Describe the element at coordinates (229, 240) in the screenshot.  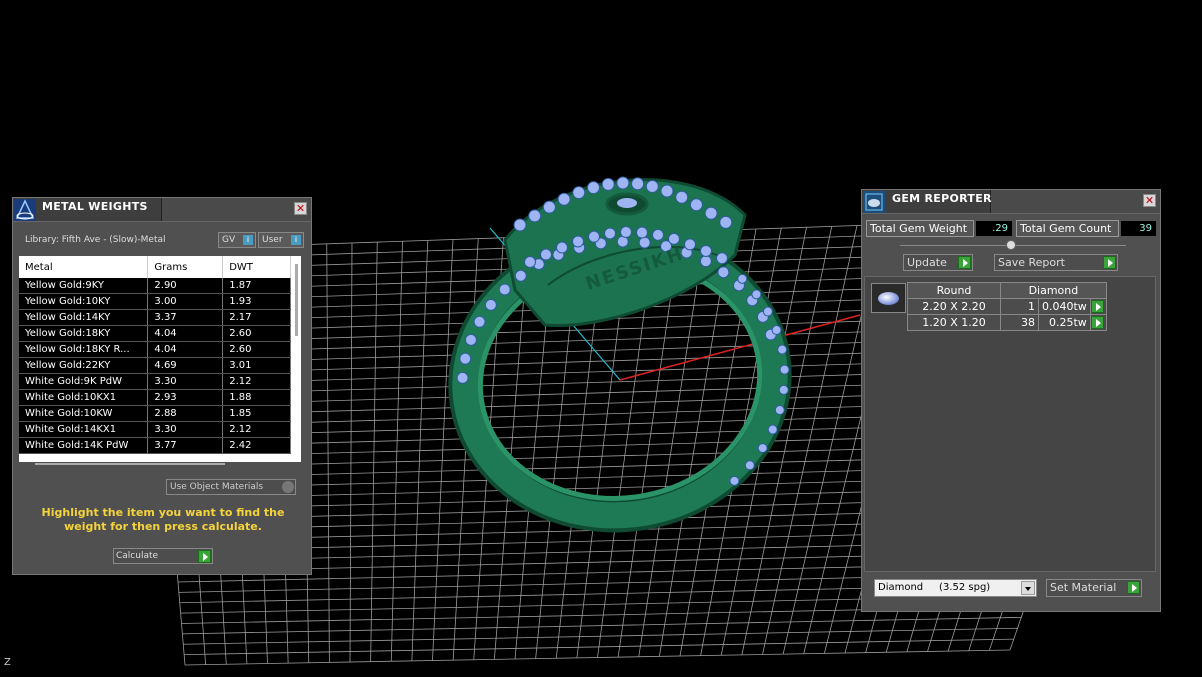
I see `gv-toggle-label: GV` at that location.